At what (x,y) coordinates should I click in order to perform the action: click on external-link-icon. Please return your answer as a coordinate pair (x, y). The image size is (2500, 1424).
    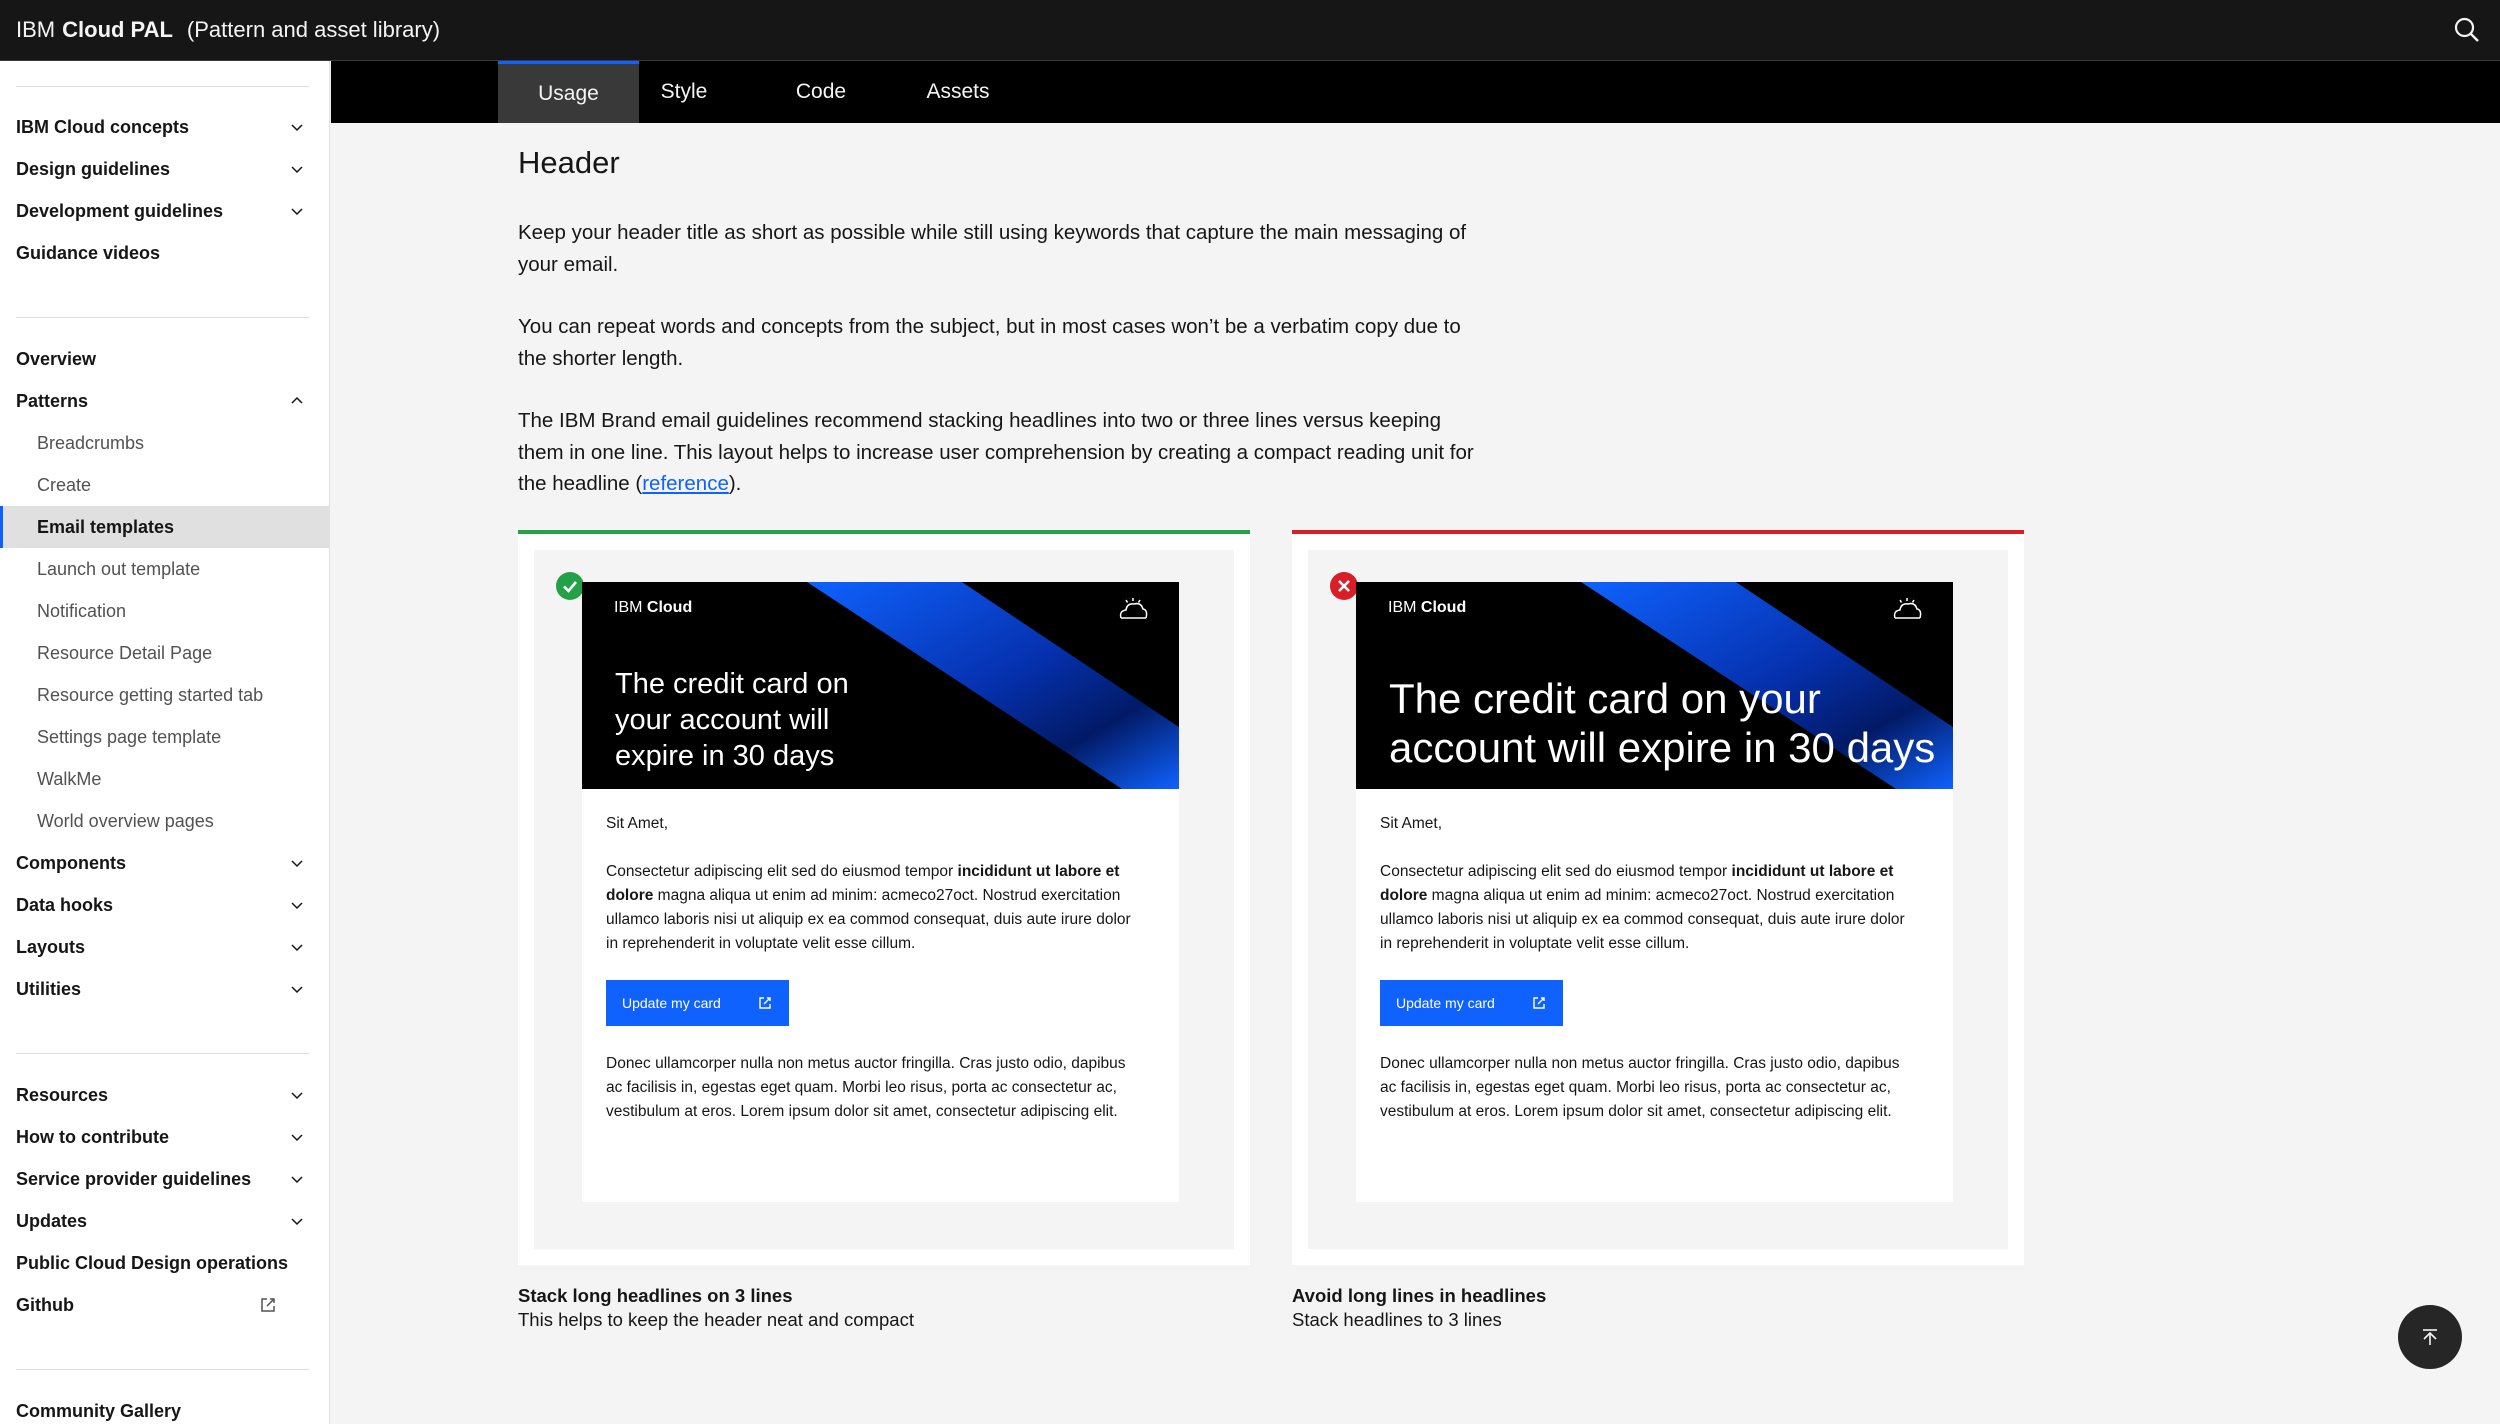
    Looking at the image, I should click on (268, 1305).